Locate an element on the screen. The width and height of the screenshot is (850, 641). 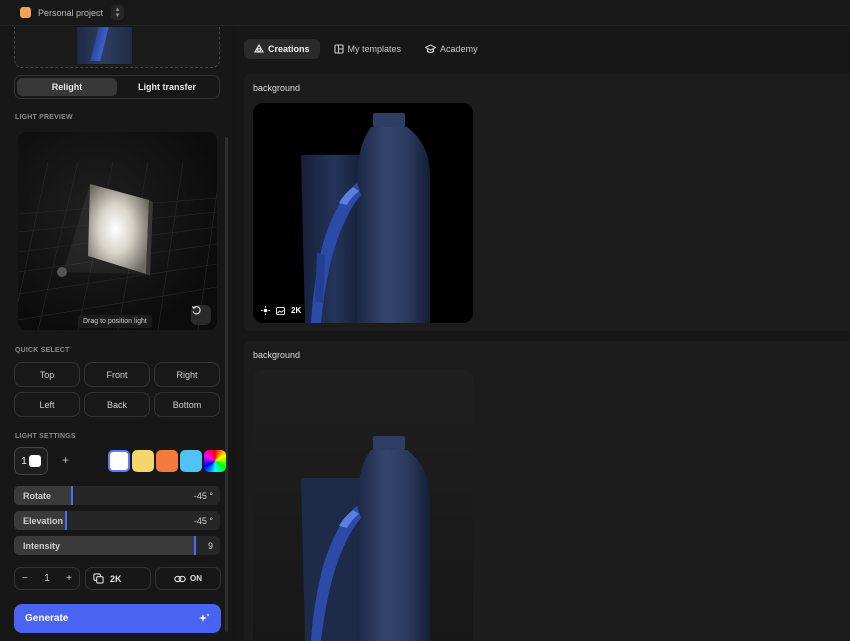
link-icon is located at coordinates (180, 578).